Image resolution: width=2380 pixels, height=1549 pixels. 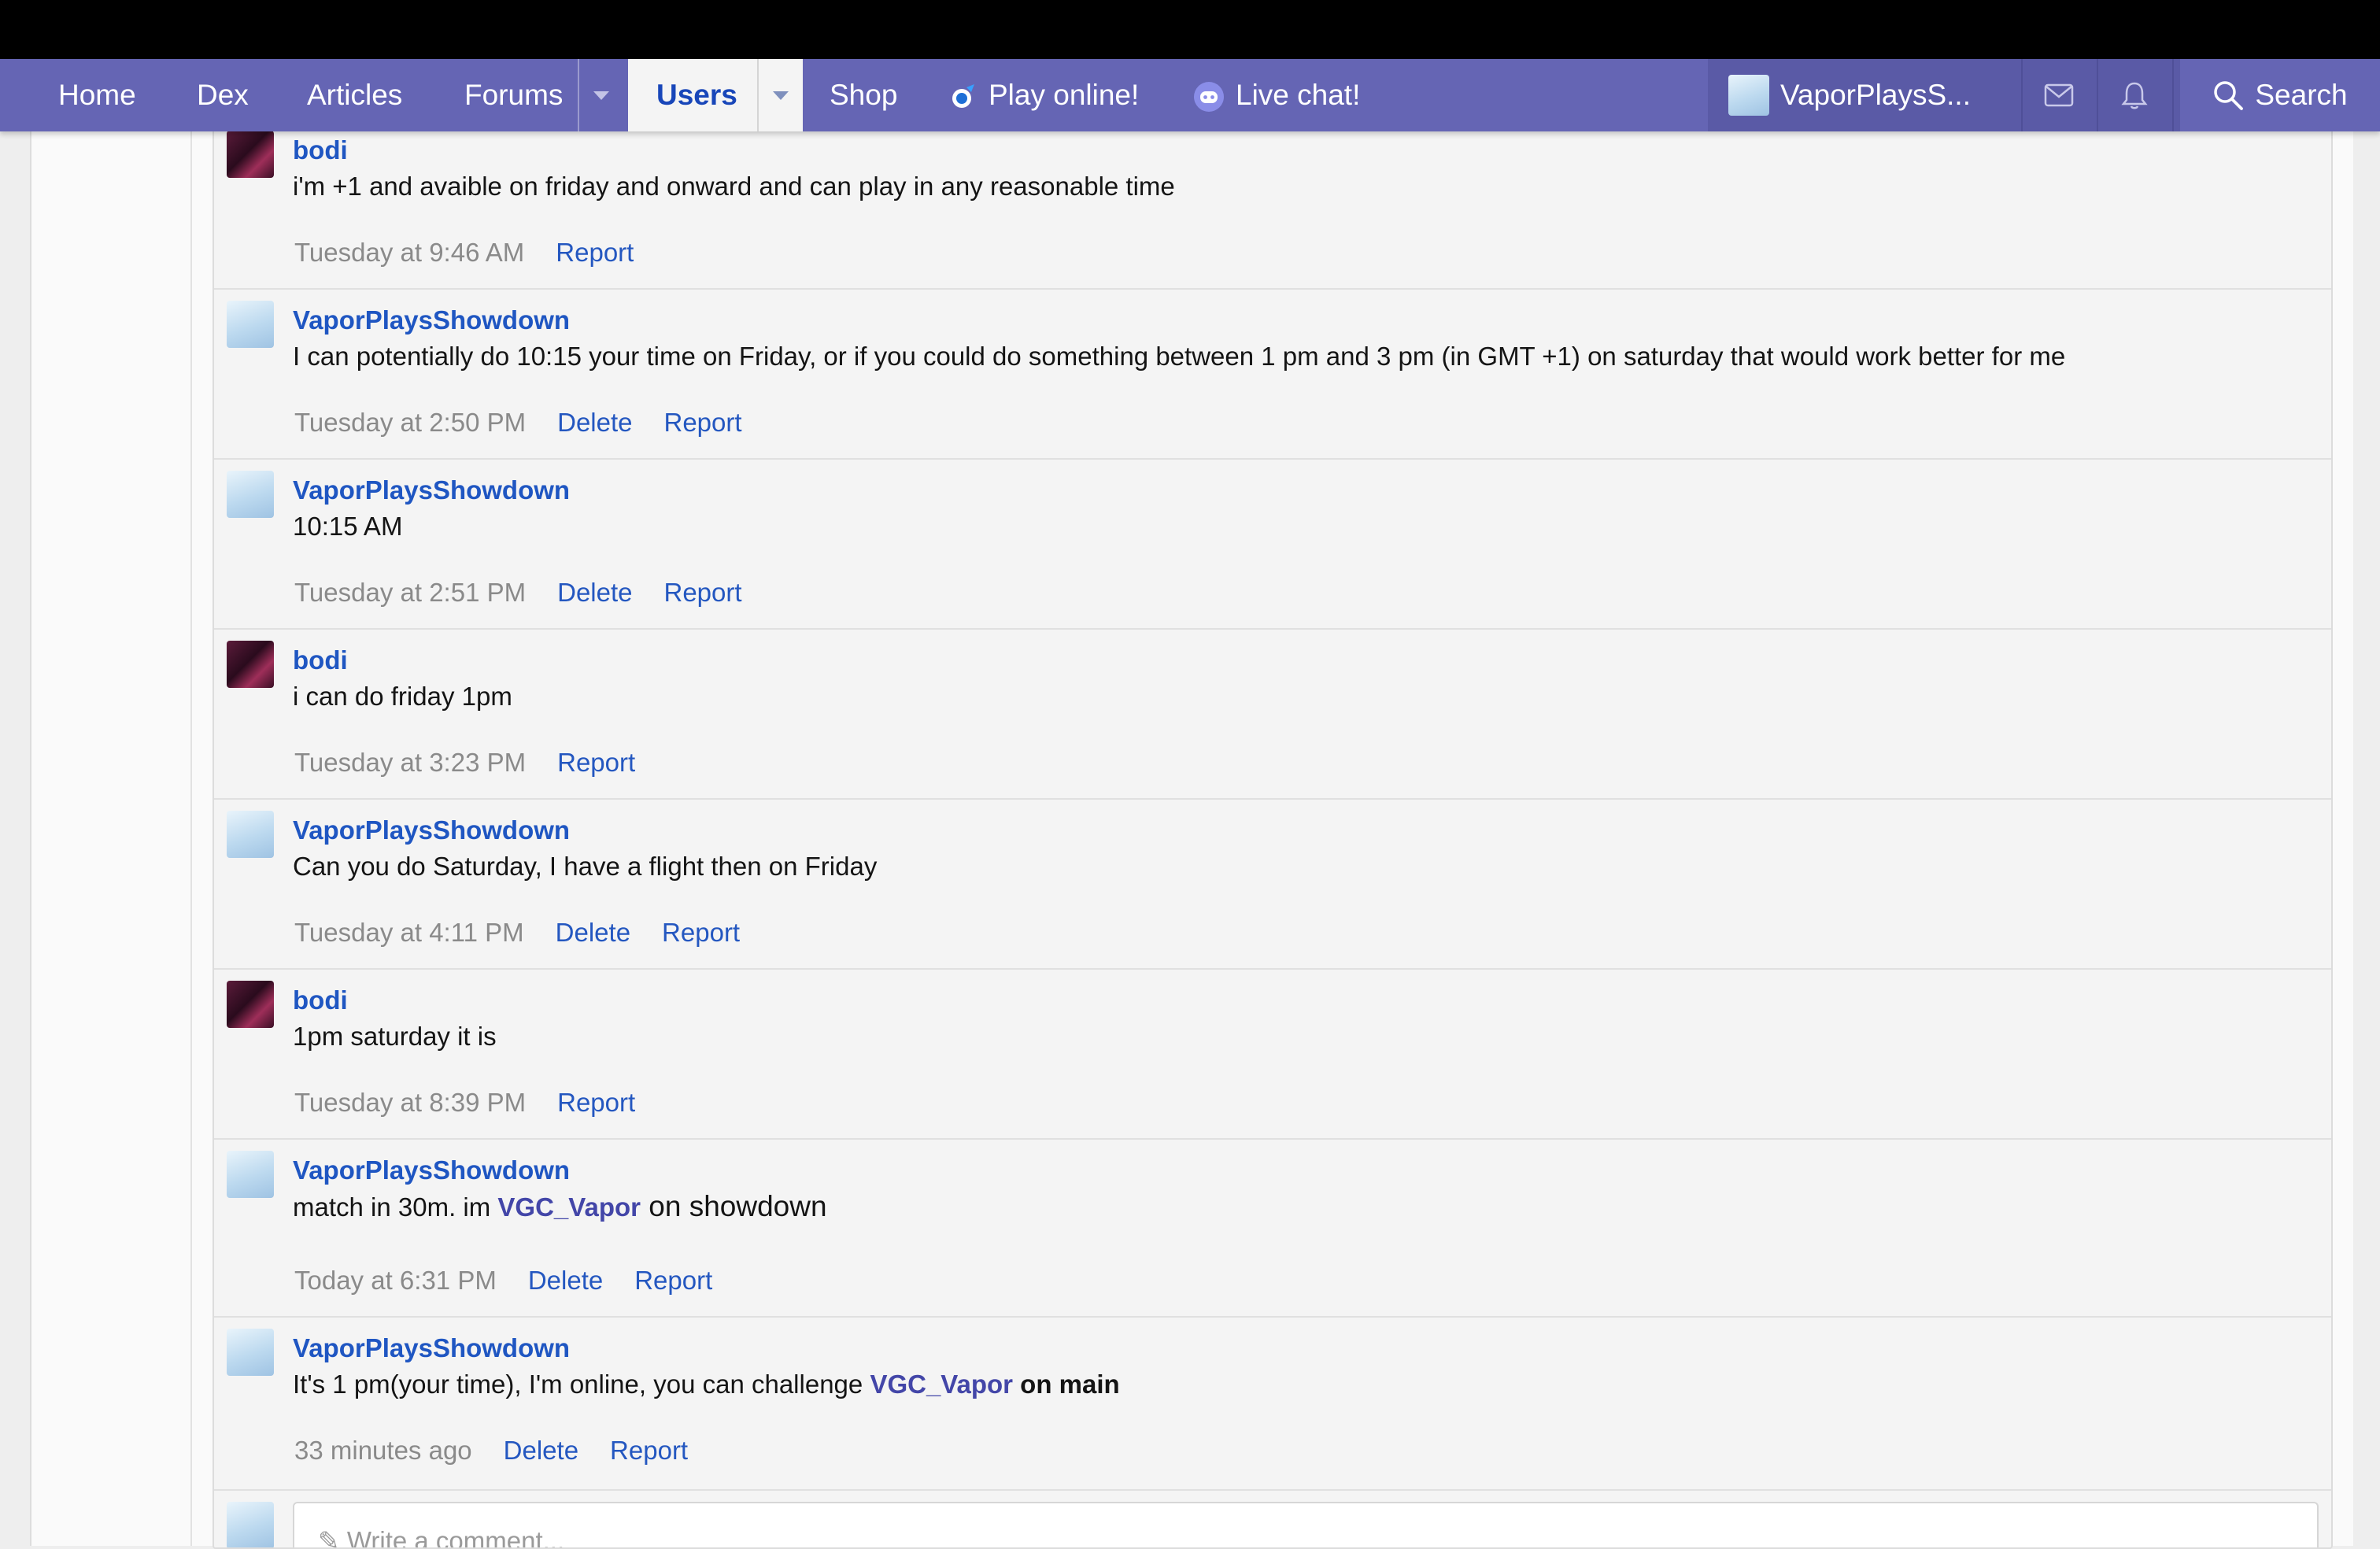 I want to click on comment-time: 33 minutes ago, so click(x=383, y=1450).